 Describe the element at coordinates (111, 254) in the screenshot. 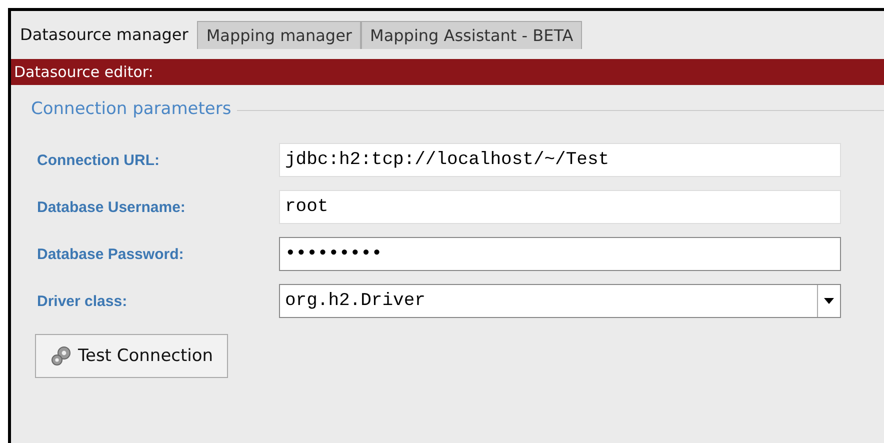

I see `field-label: Database Password:` at that location.